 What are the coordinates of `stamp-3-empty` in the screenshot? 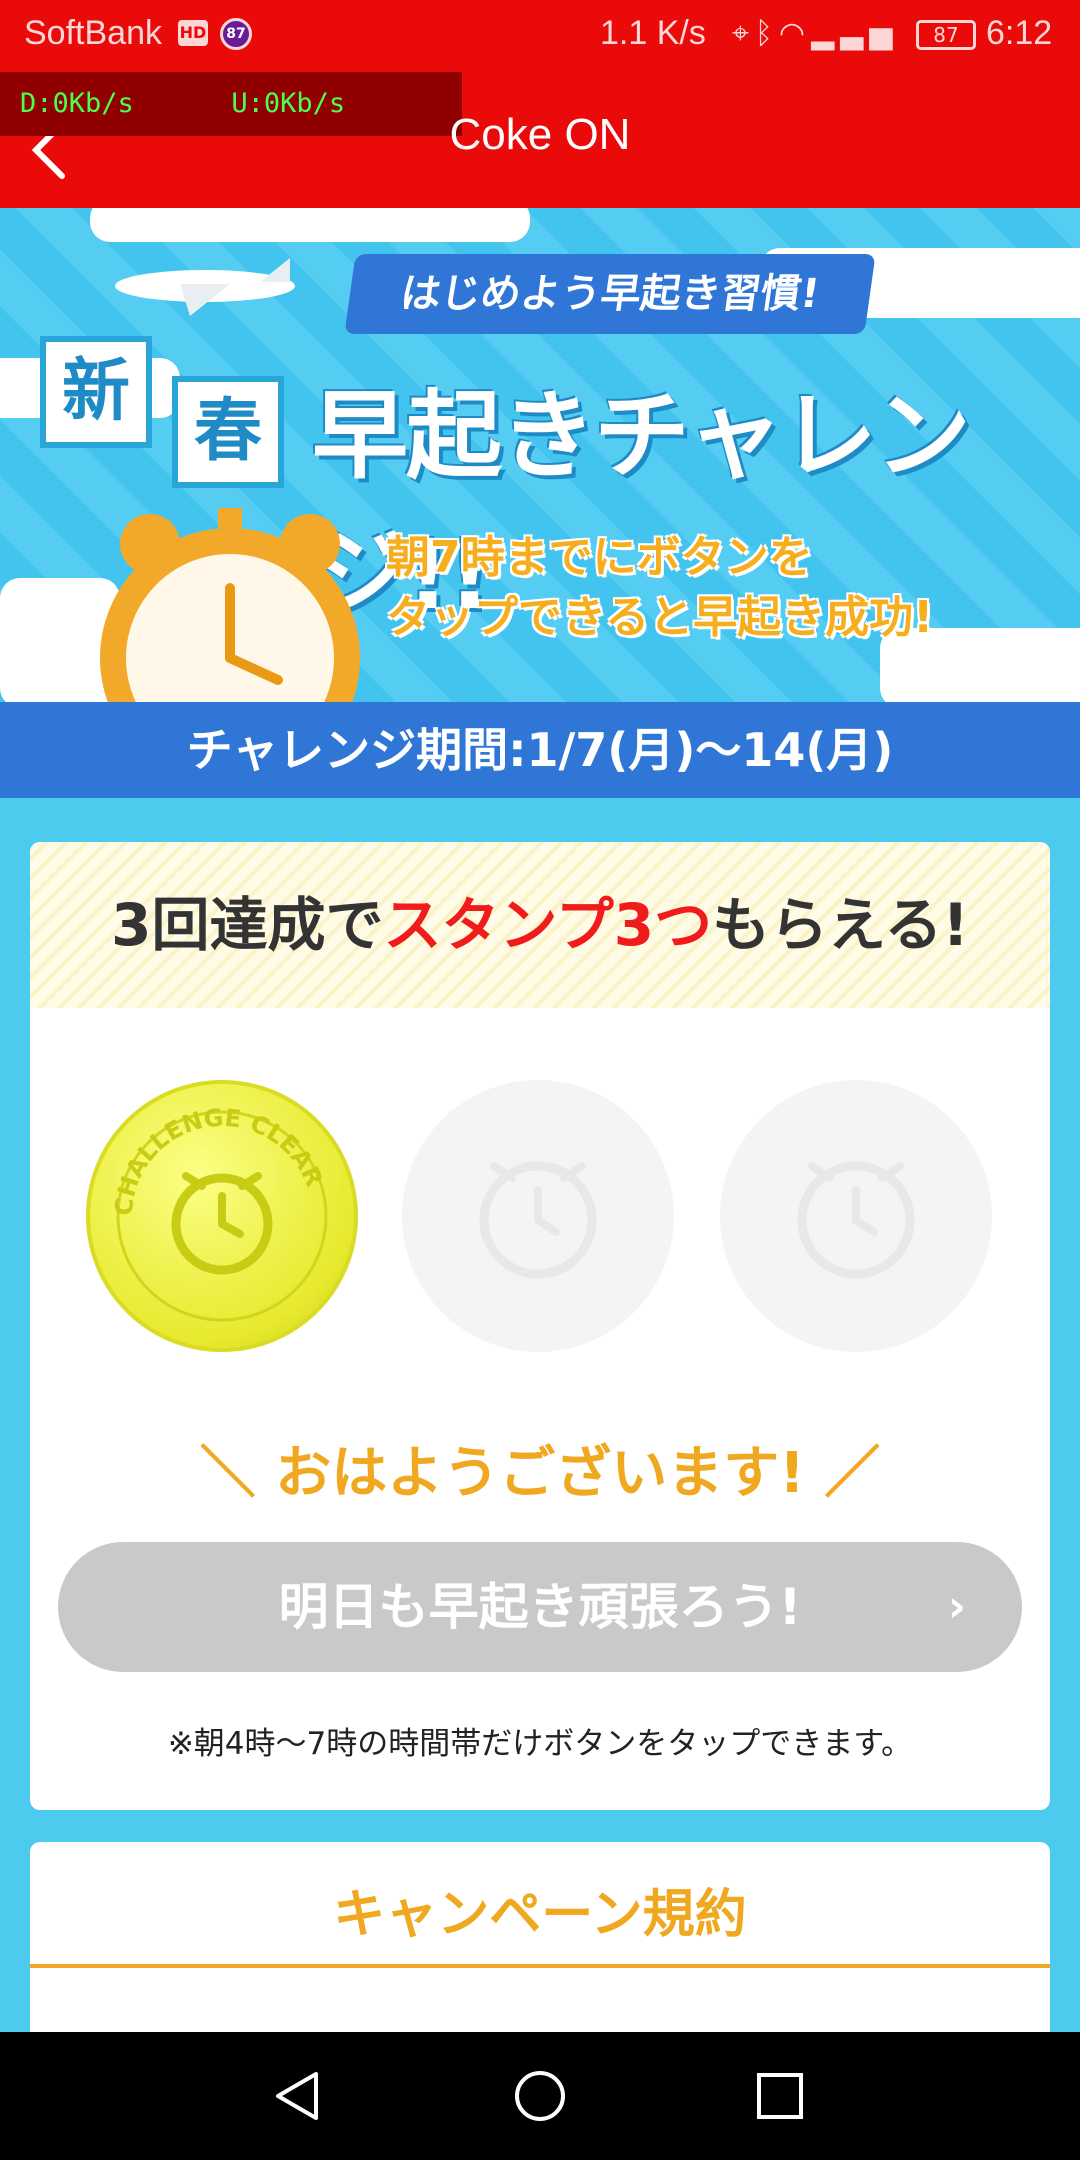 It's located at (856, 1216).